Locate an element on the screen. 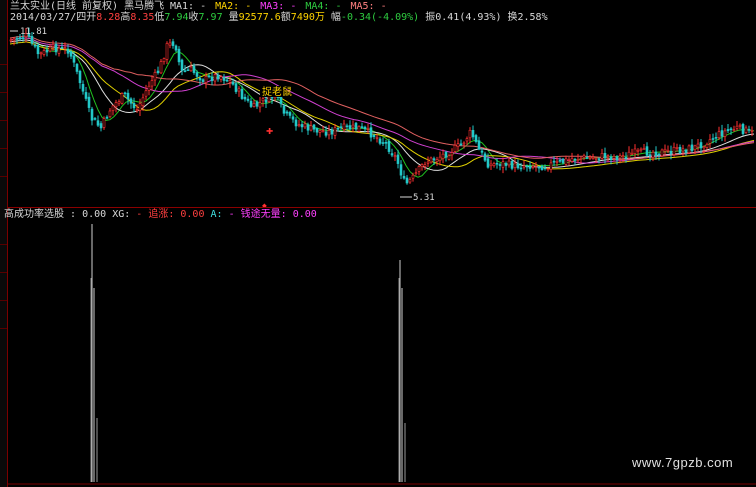  annotation-label: 捉老鼠 is located at coordinates (277, 91).